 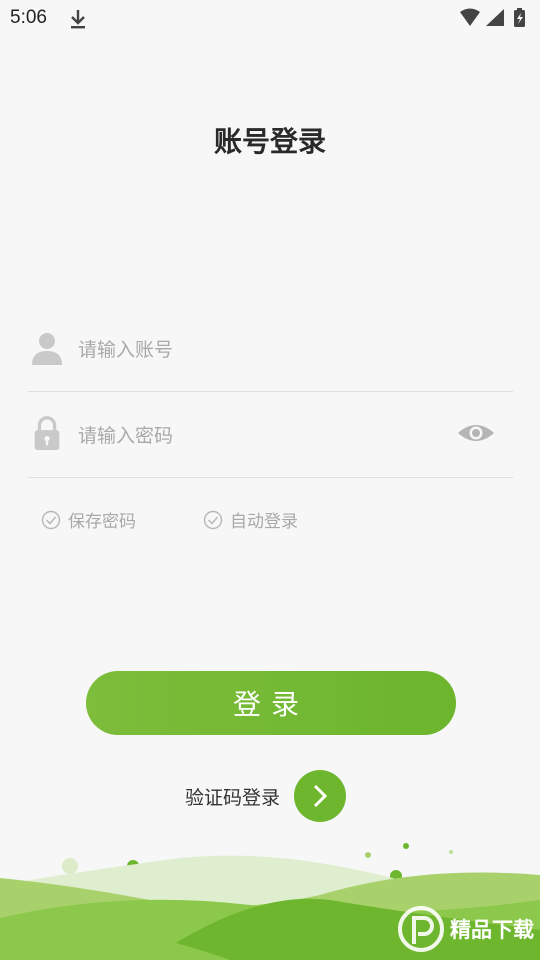 What do you see at coordinates (421, 929) in the screenshot?
I see `watermark-logo-icon` at bounding box center [421, 929].